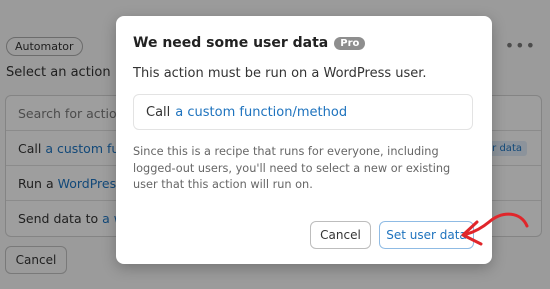 This screenshot has height=289, width=550. I want to click on action-prefix: Call, so click(158, 112).